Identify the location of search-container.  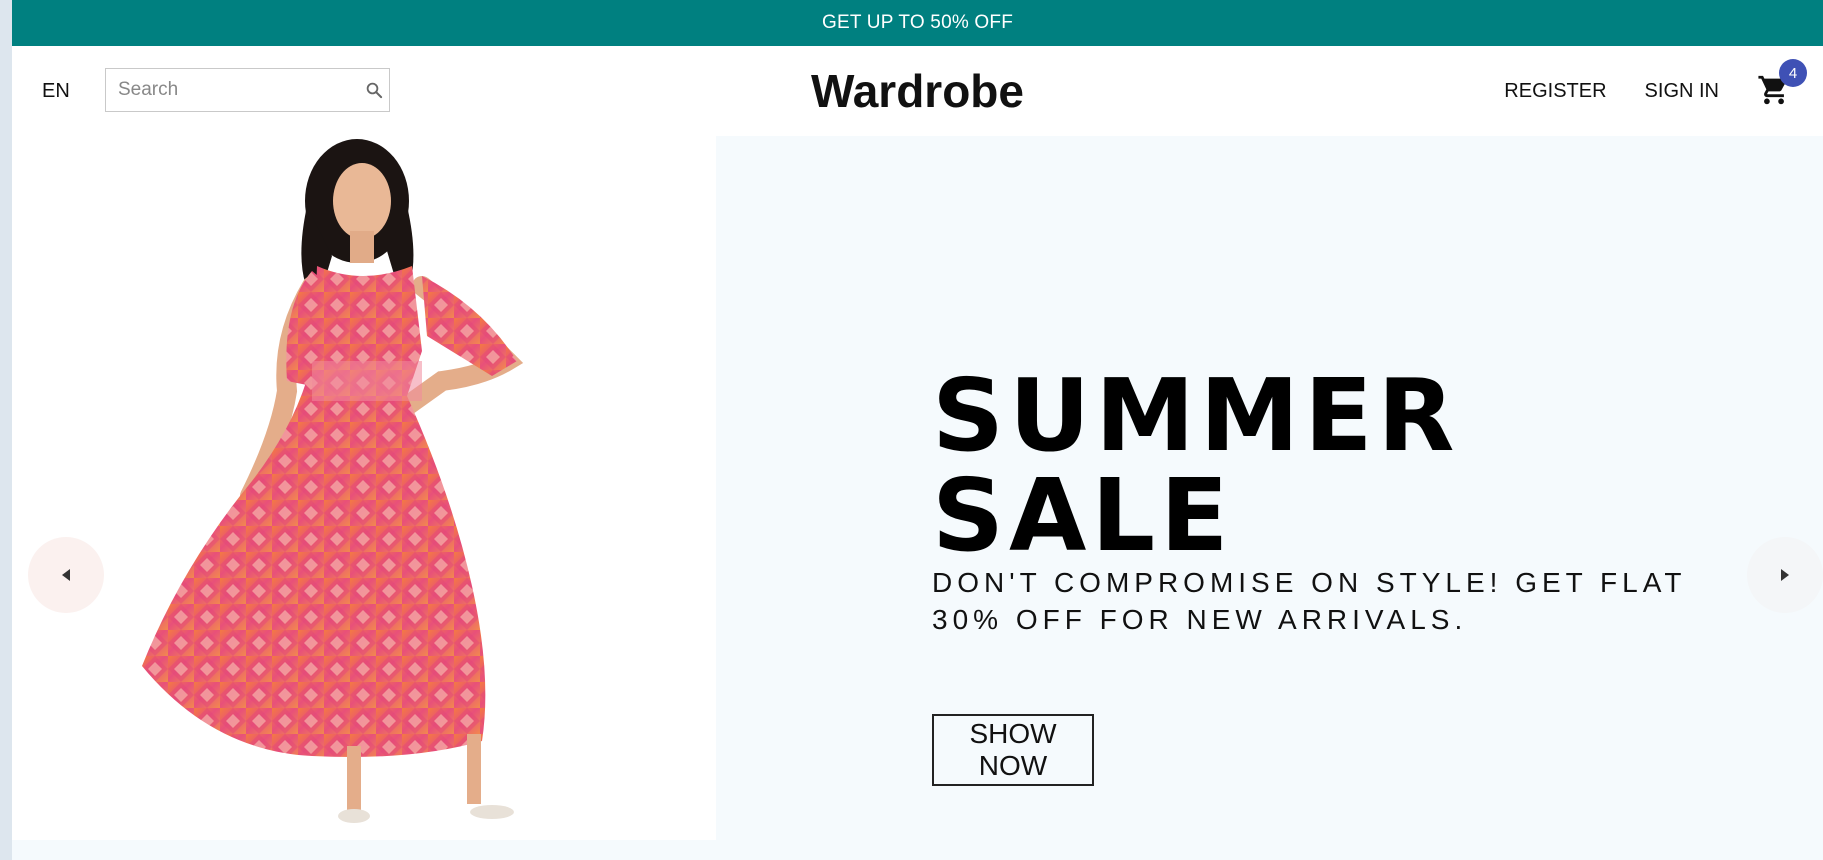
(247, 90).